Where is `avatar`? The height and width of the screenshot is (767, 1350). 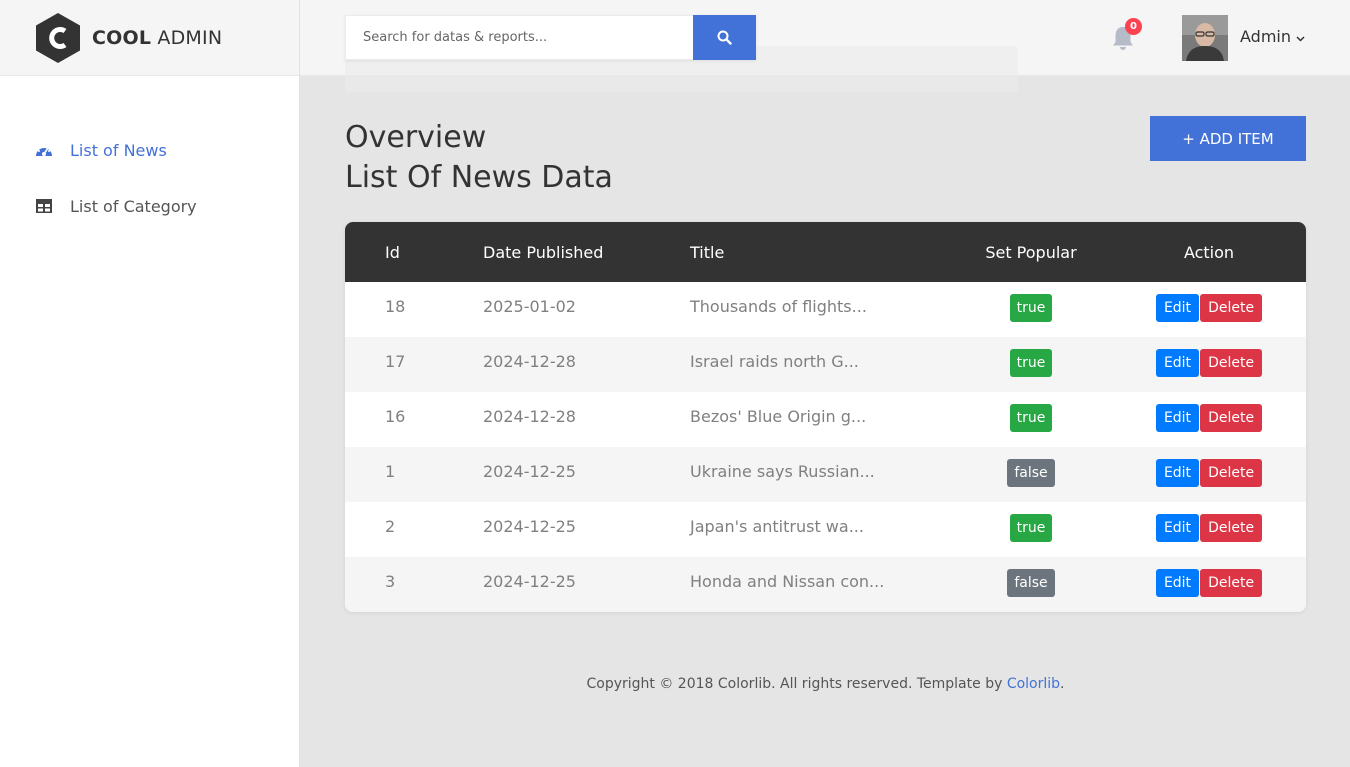 avatar is located at coordinates (1205, 38).